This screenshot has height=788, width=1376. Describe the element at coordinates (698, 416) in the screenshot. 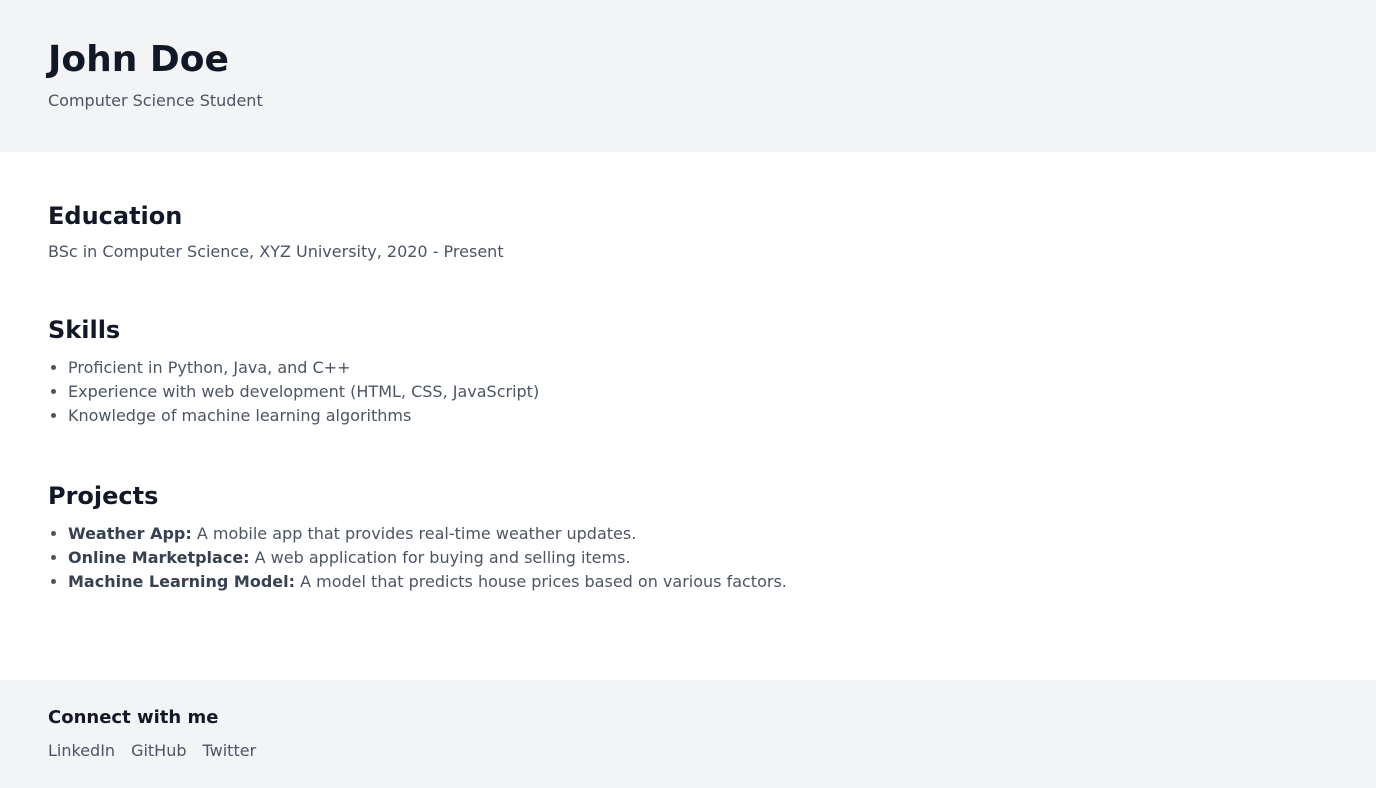

I see `list-item: Knowledge of machine learning algorithms` at that location.